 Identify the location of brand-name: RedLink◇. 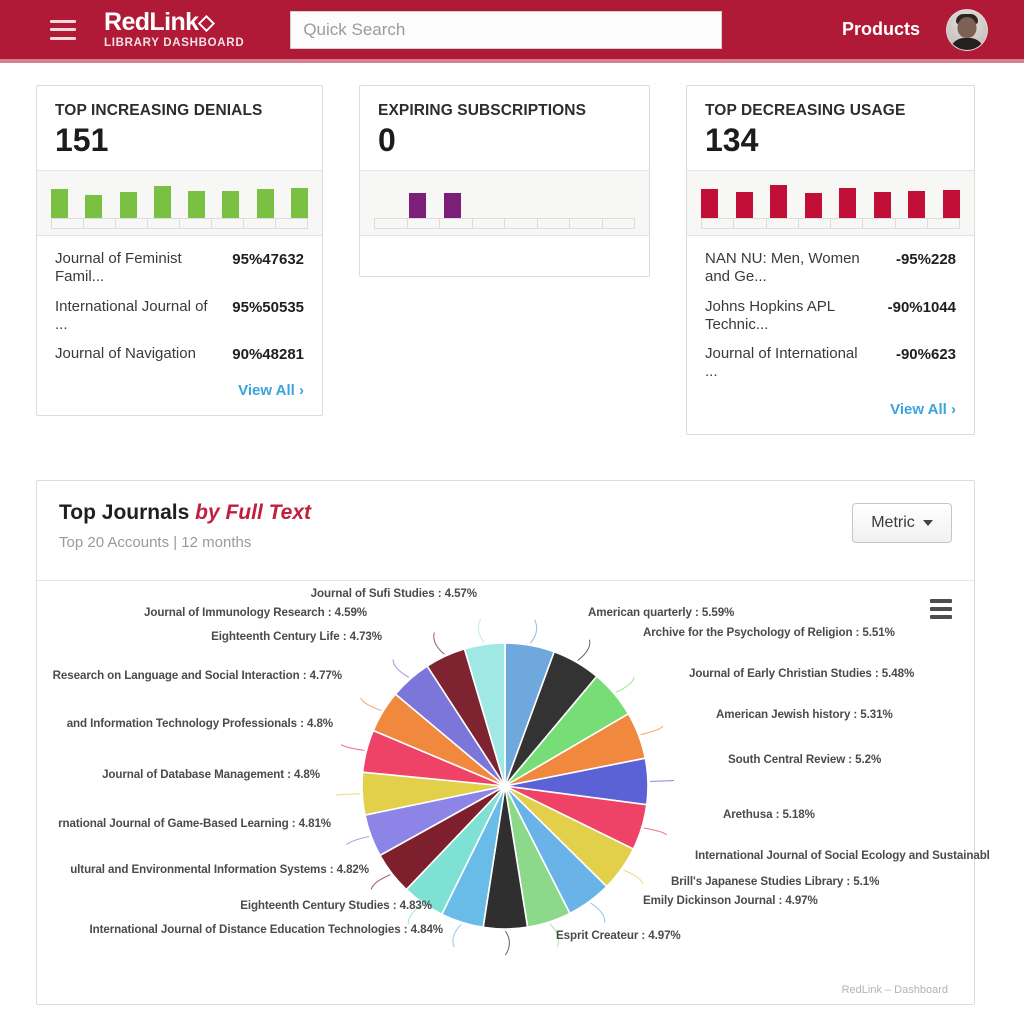
(174, 21).